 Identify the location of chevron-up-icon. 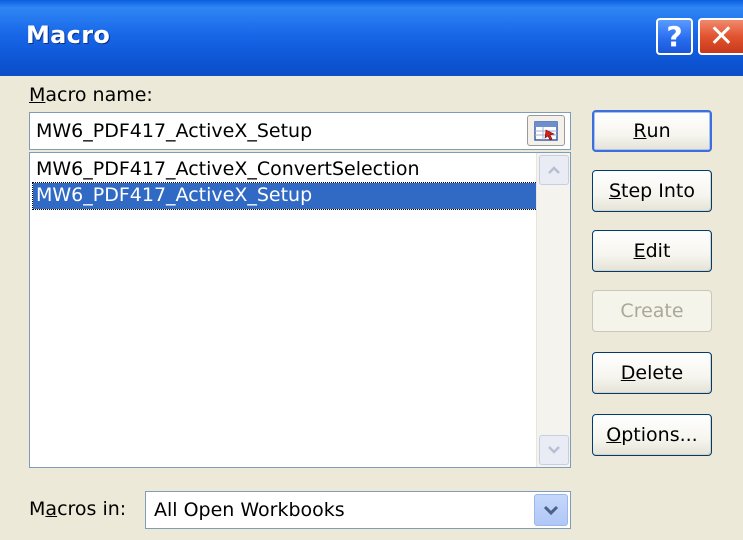
(554, 170).